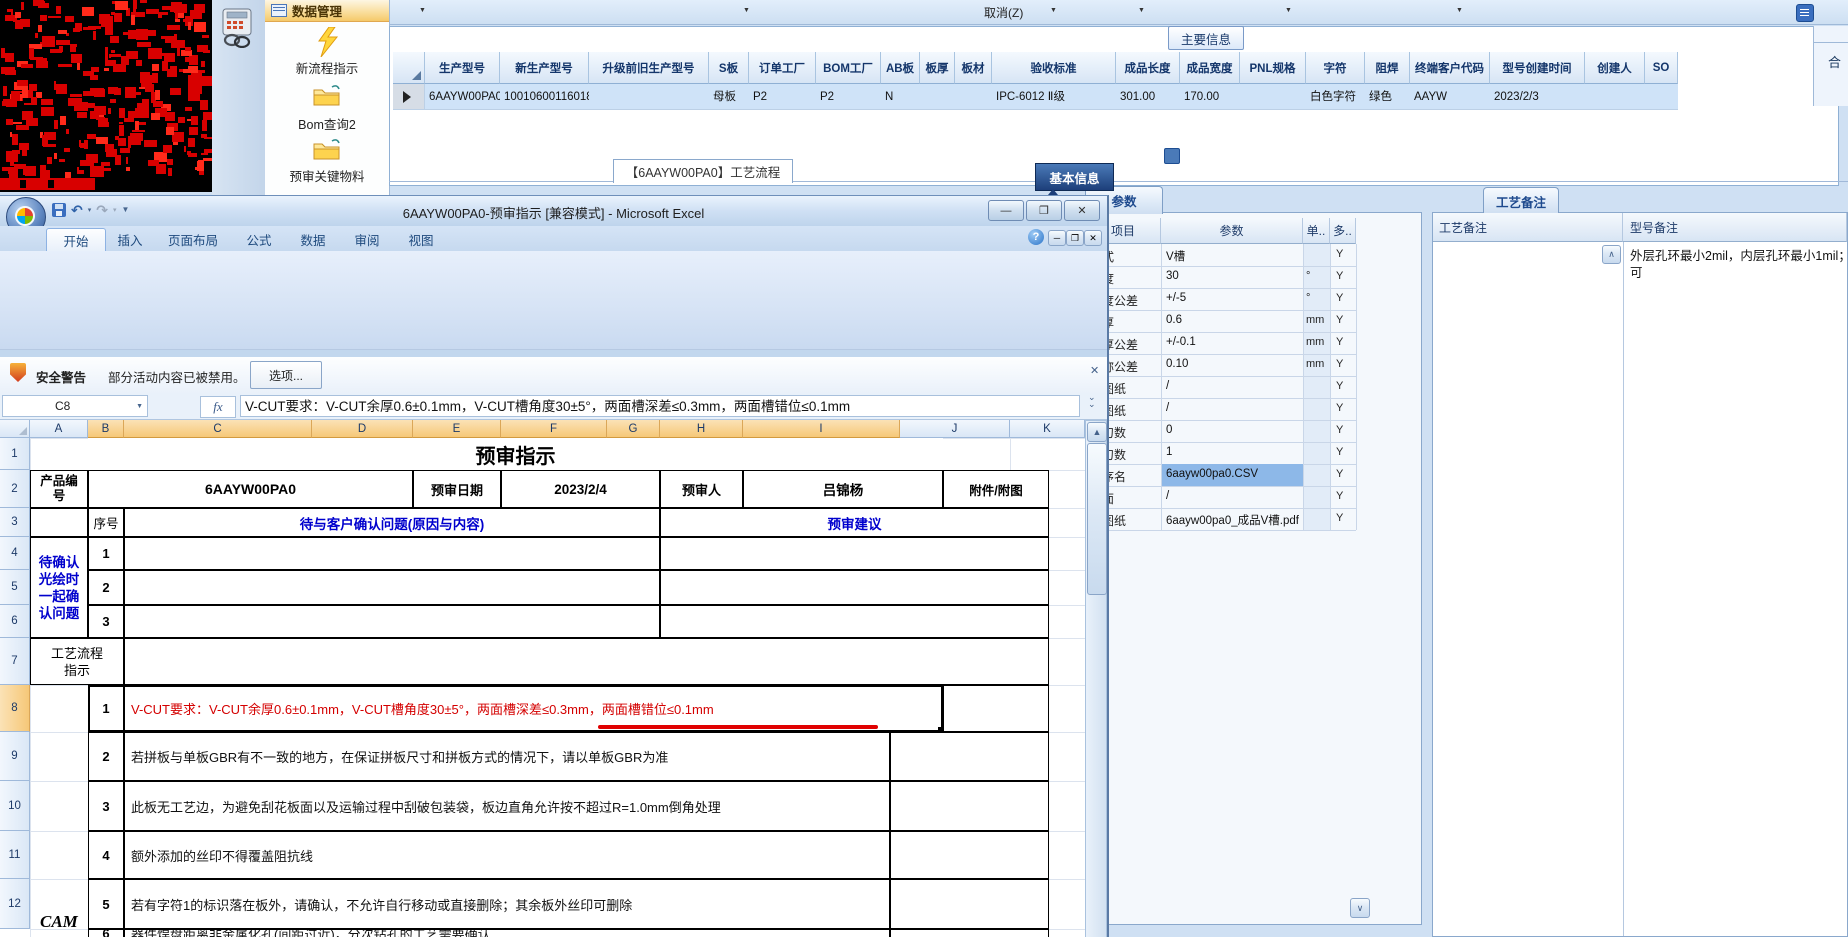 This screenshot has width=1848, height=937. What do you see at coordinates (1450, 97) in the screenshot?
I see `grid-cell: AAYW` at bounding box center [1450, 97].